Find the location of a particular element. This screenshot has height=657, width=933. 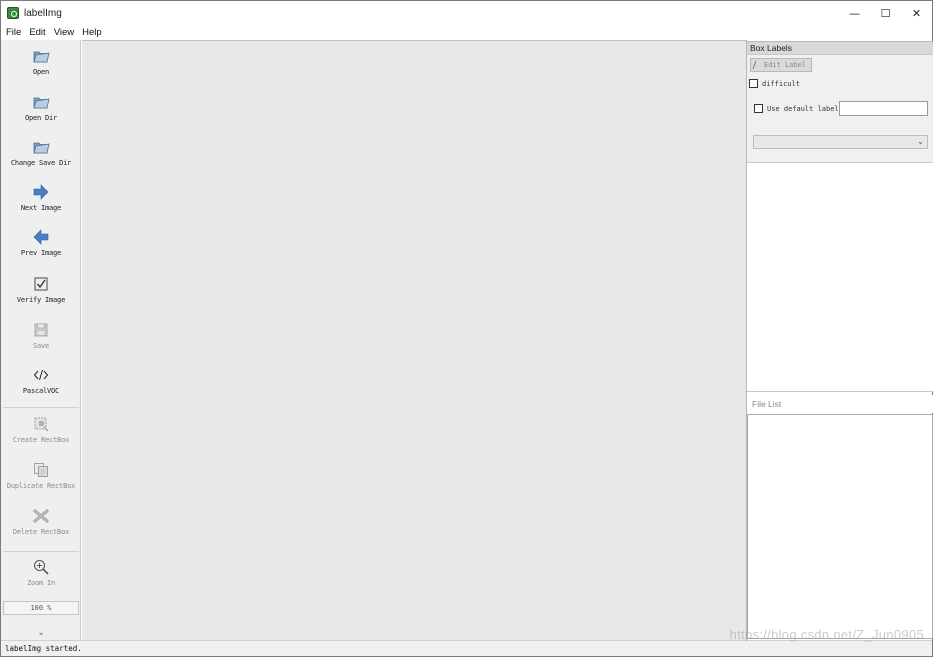

chevron-down-icon: ⌄ is located at coordinates (920, 141).